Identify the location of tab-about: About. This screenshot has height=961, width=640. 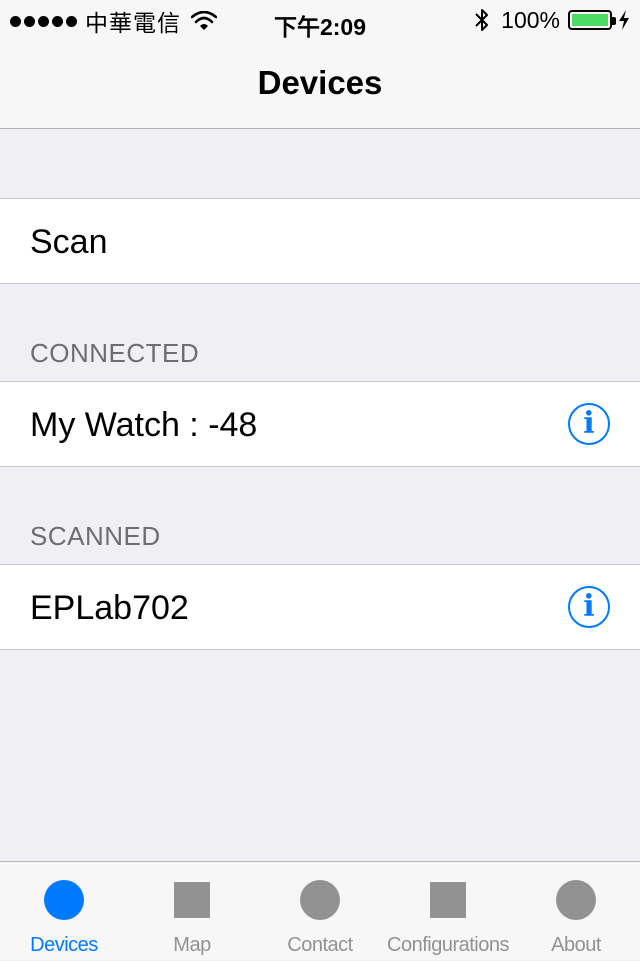
(576, 911).